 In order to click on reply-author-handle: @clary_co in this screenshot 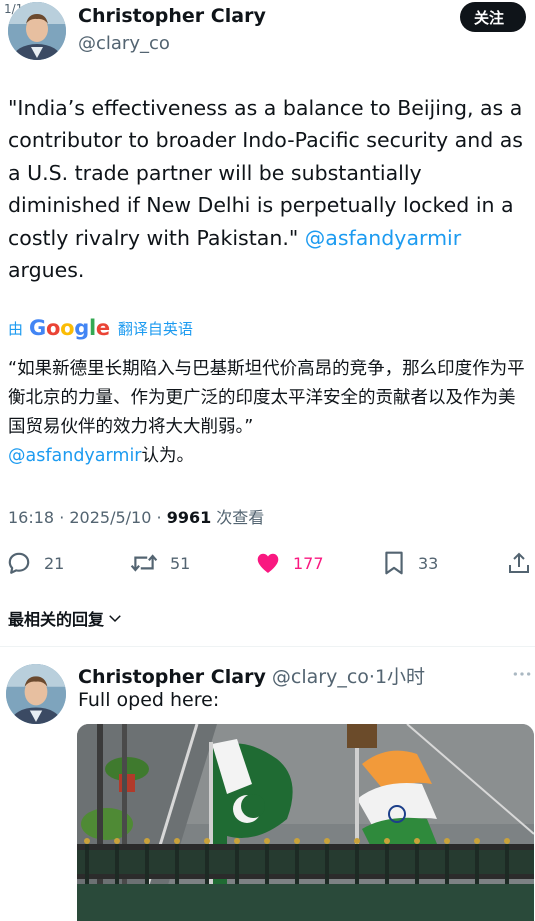, I will do `click(320, 677)`.